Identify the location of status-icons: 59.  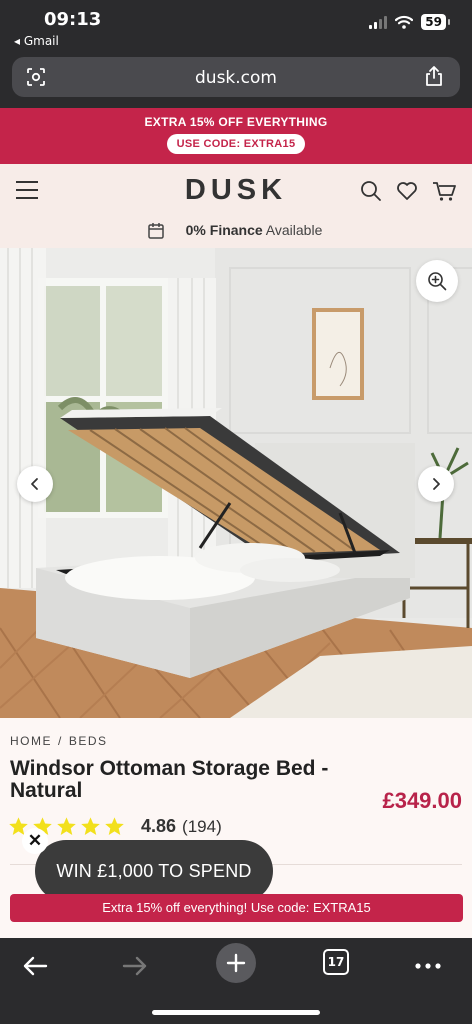
(409, 22).